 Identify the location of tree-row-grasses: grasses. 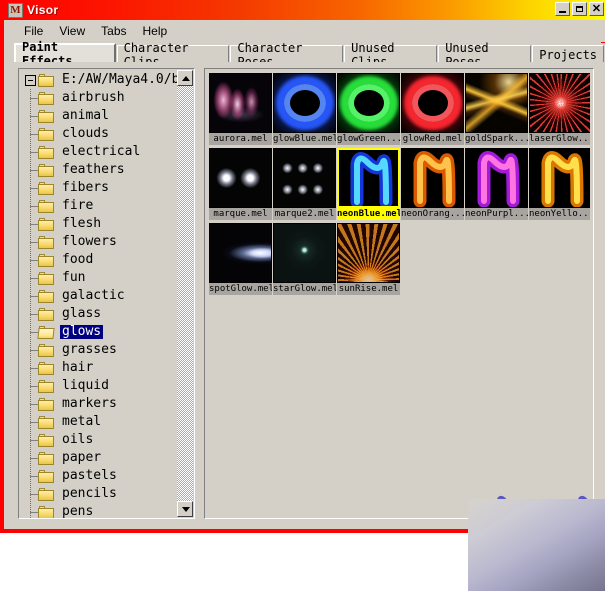
(99, 350).